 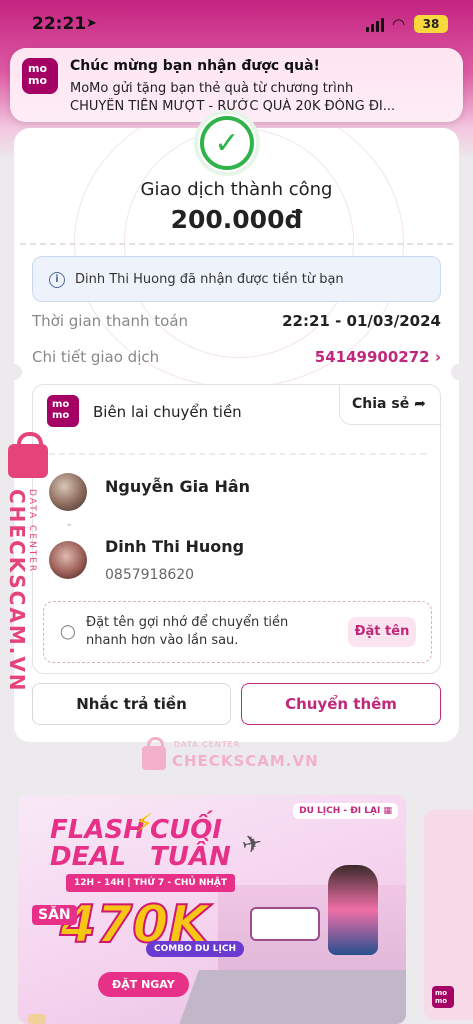 I want to click on transfer-more-button: Chuyển thêm, so click(x=341, y=704).